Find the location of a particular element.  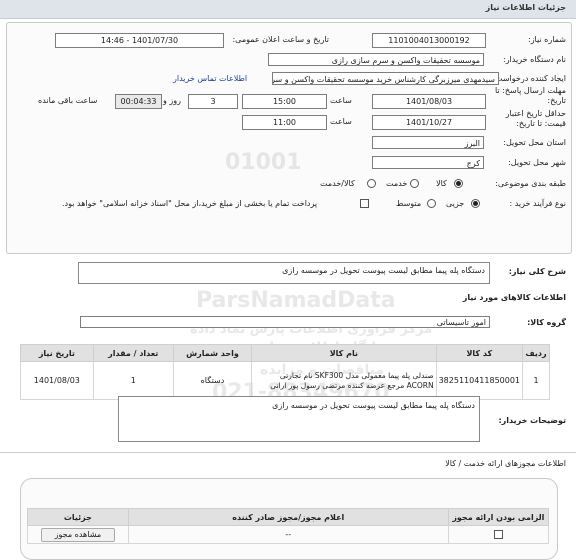

description-label: شرح کلی نیاز: is located at coordinates (537, 271).